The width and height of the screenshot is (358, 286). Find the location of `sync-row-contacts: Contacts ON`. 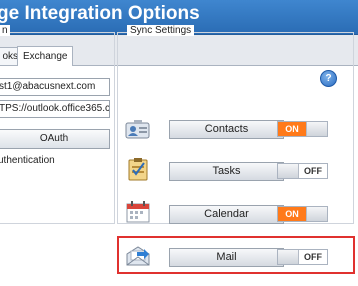

sync-row-contacts: Contacts ON is located at coordinates (179, 129).